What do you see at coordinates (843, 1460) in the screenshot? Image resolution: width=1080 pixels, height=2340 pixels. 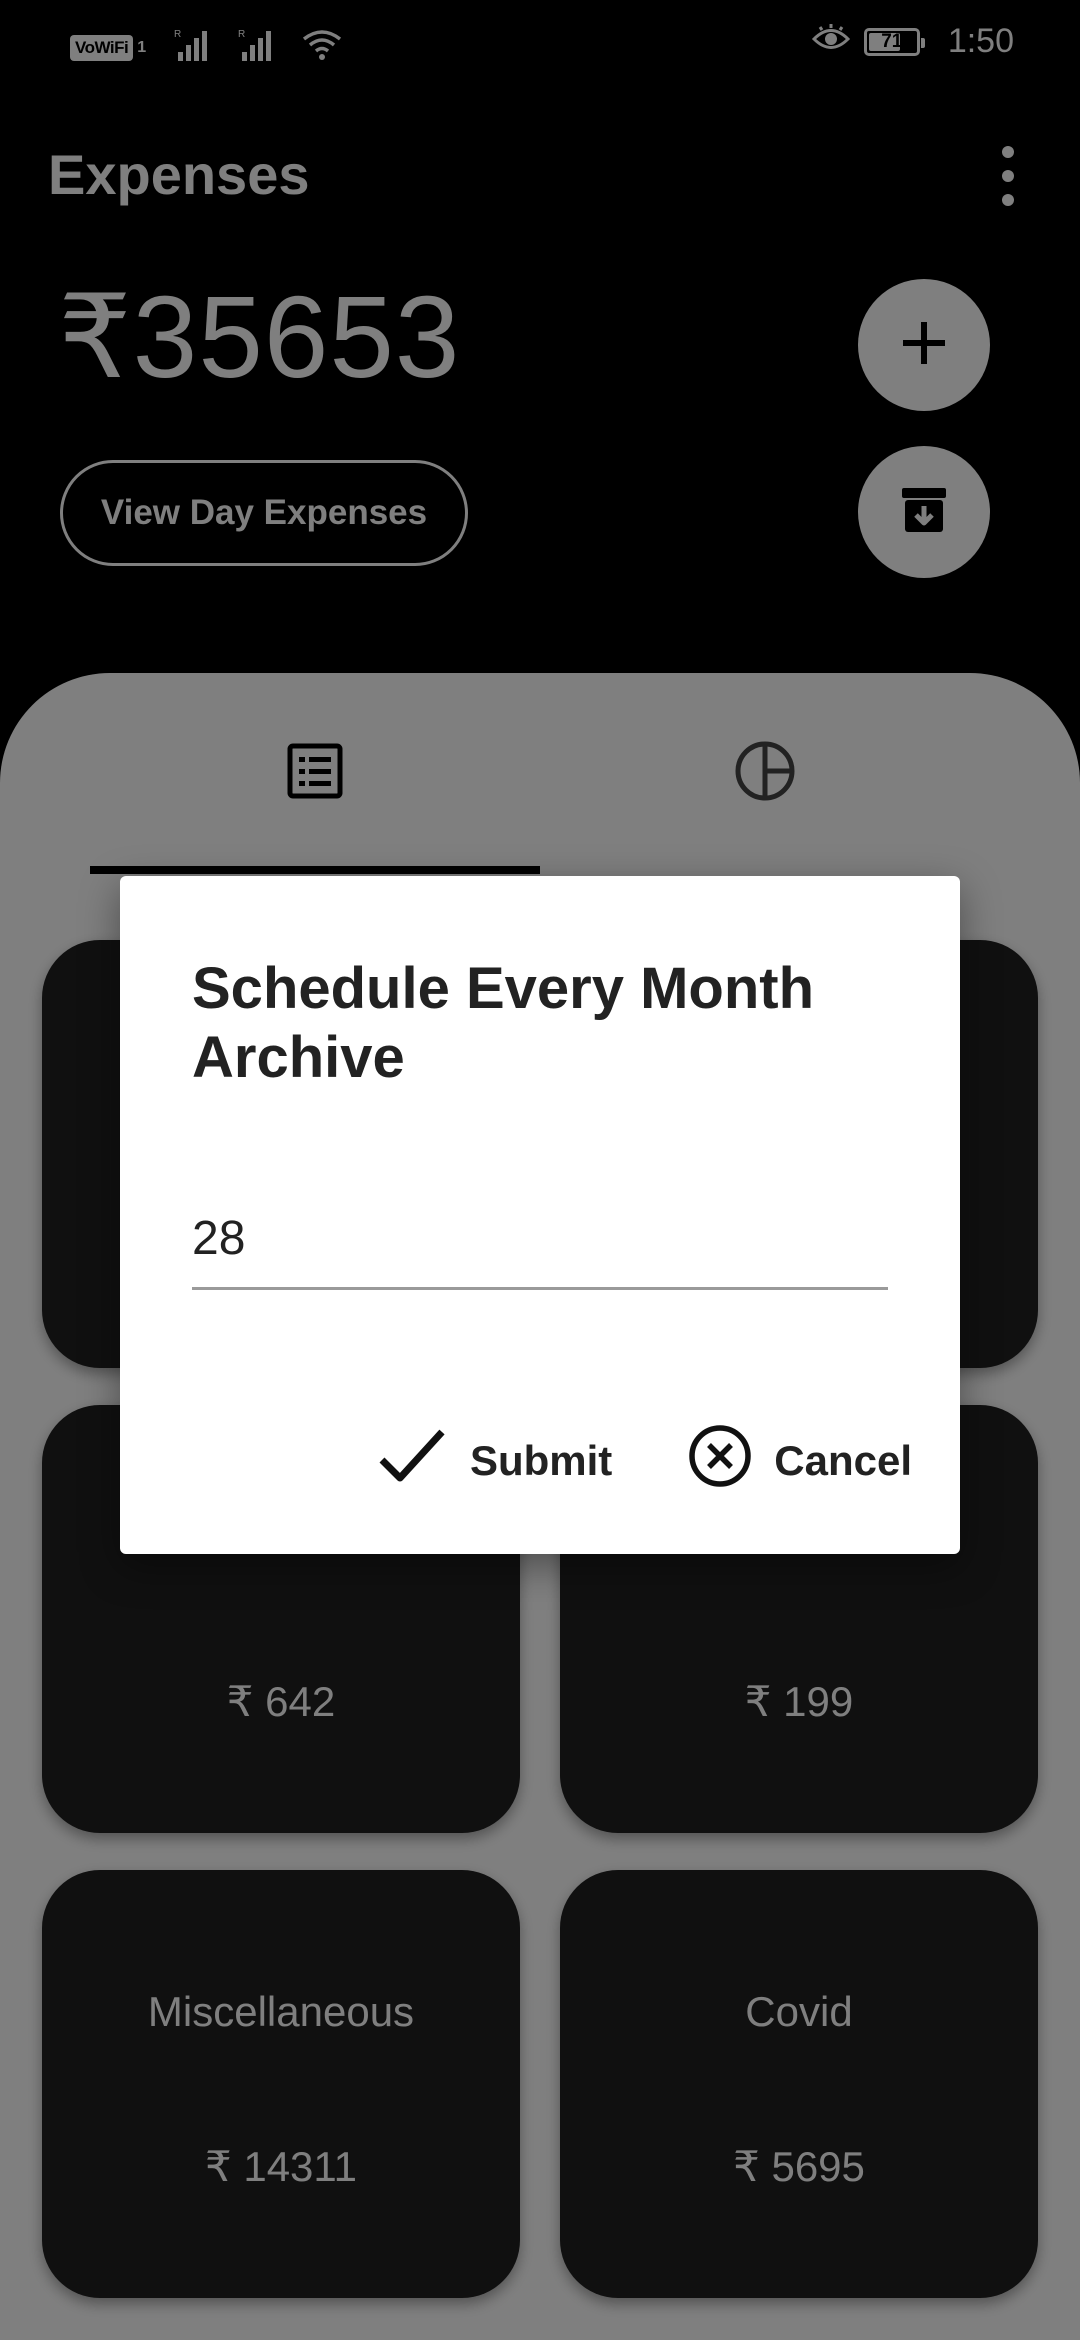 I see `cancel-label: Cancel` at bounding box center [843, 1460].